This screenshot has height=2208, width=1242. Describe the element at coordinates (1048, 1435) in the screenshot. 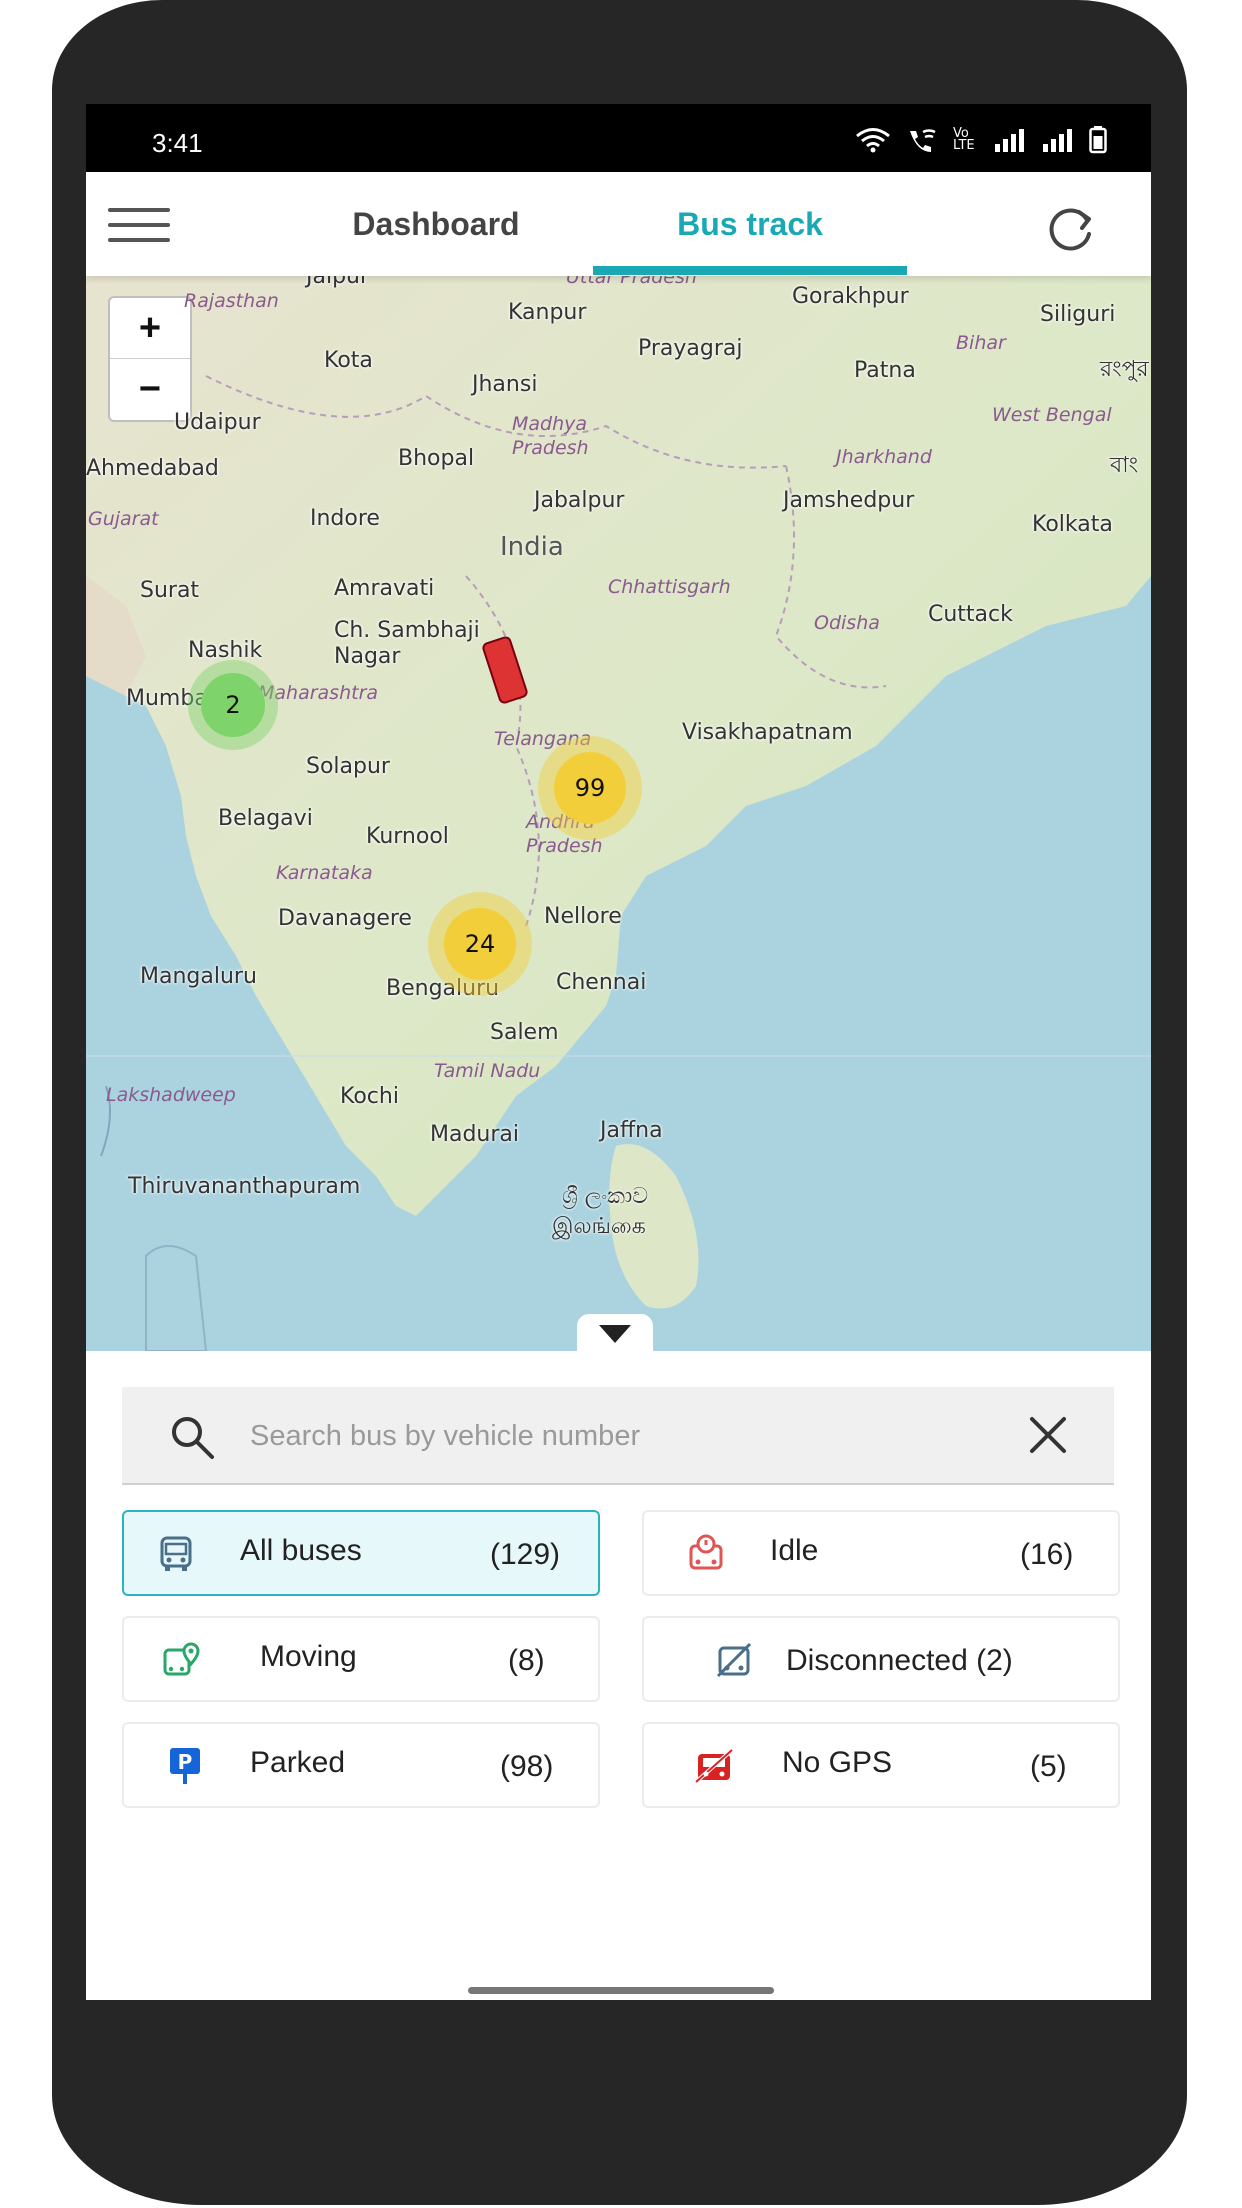

I see `close-icon` at that location.